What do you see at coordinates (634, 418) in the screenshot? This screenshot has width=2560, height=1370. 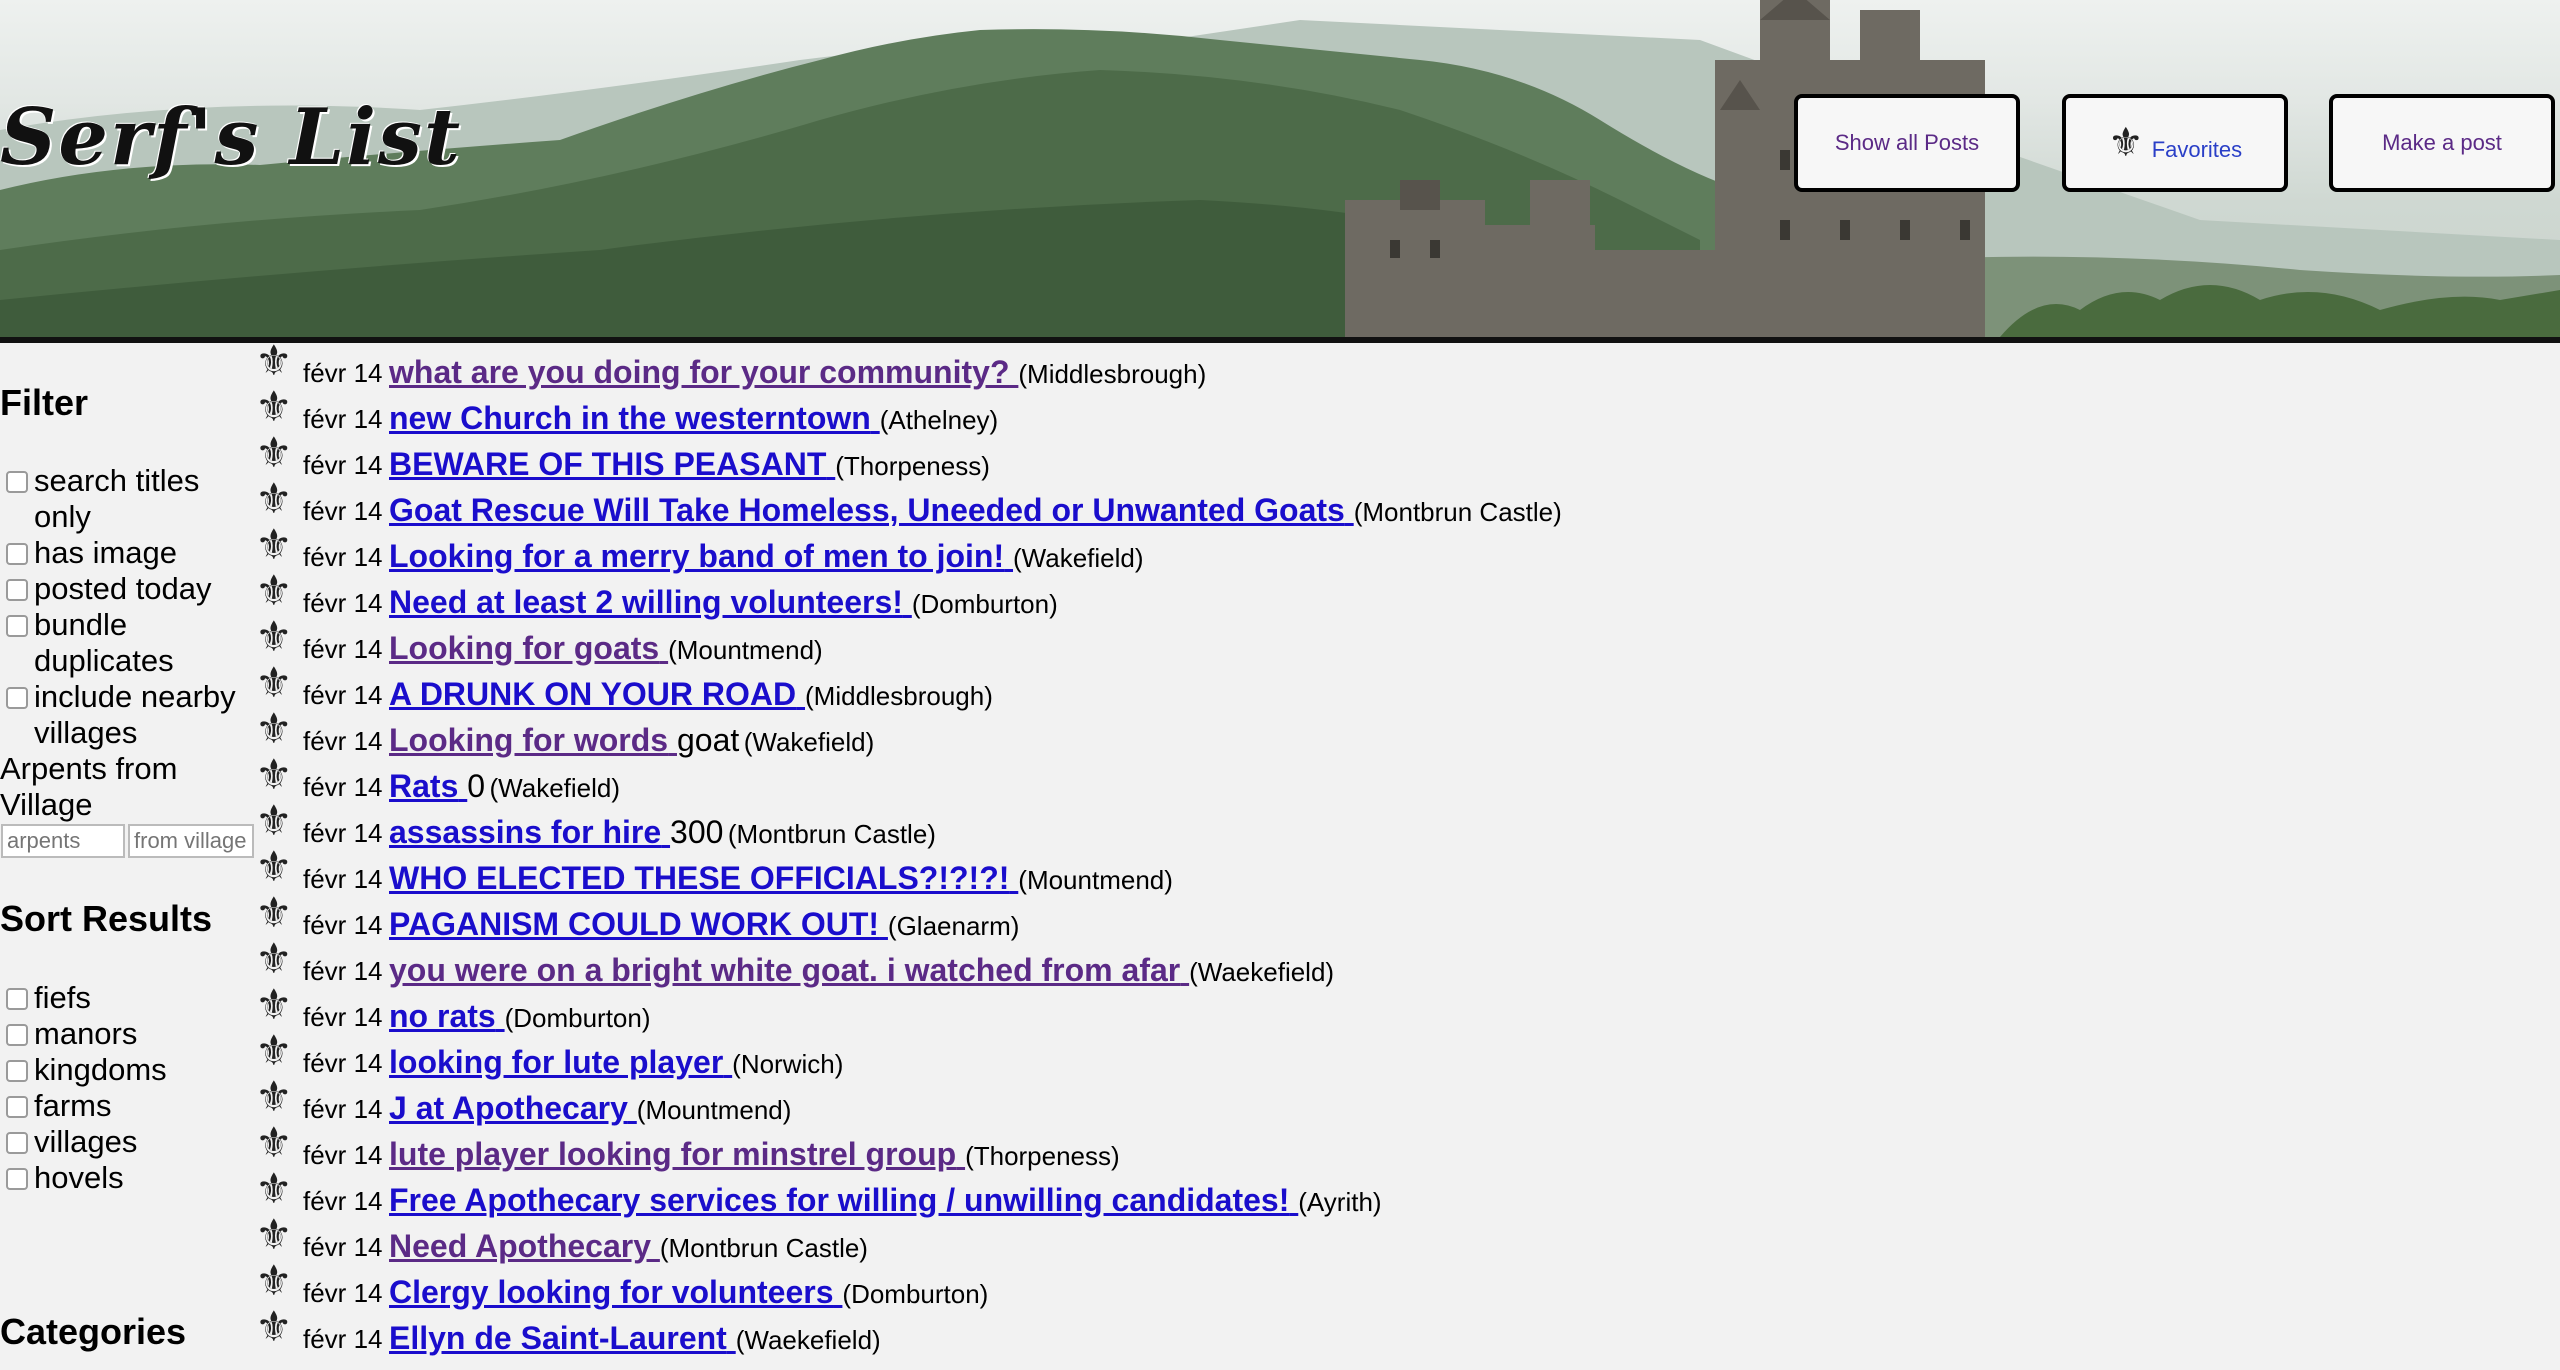 I see `post-title-link: new Church in the westerntown` at bounding box center [634, 418].